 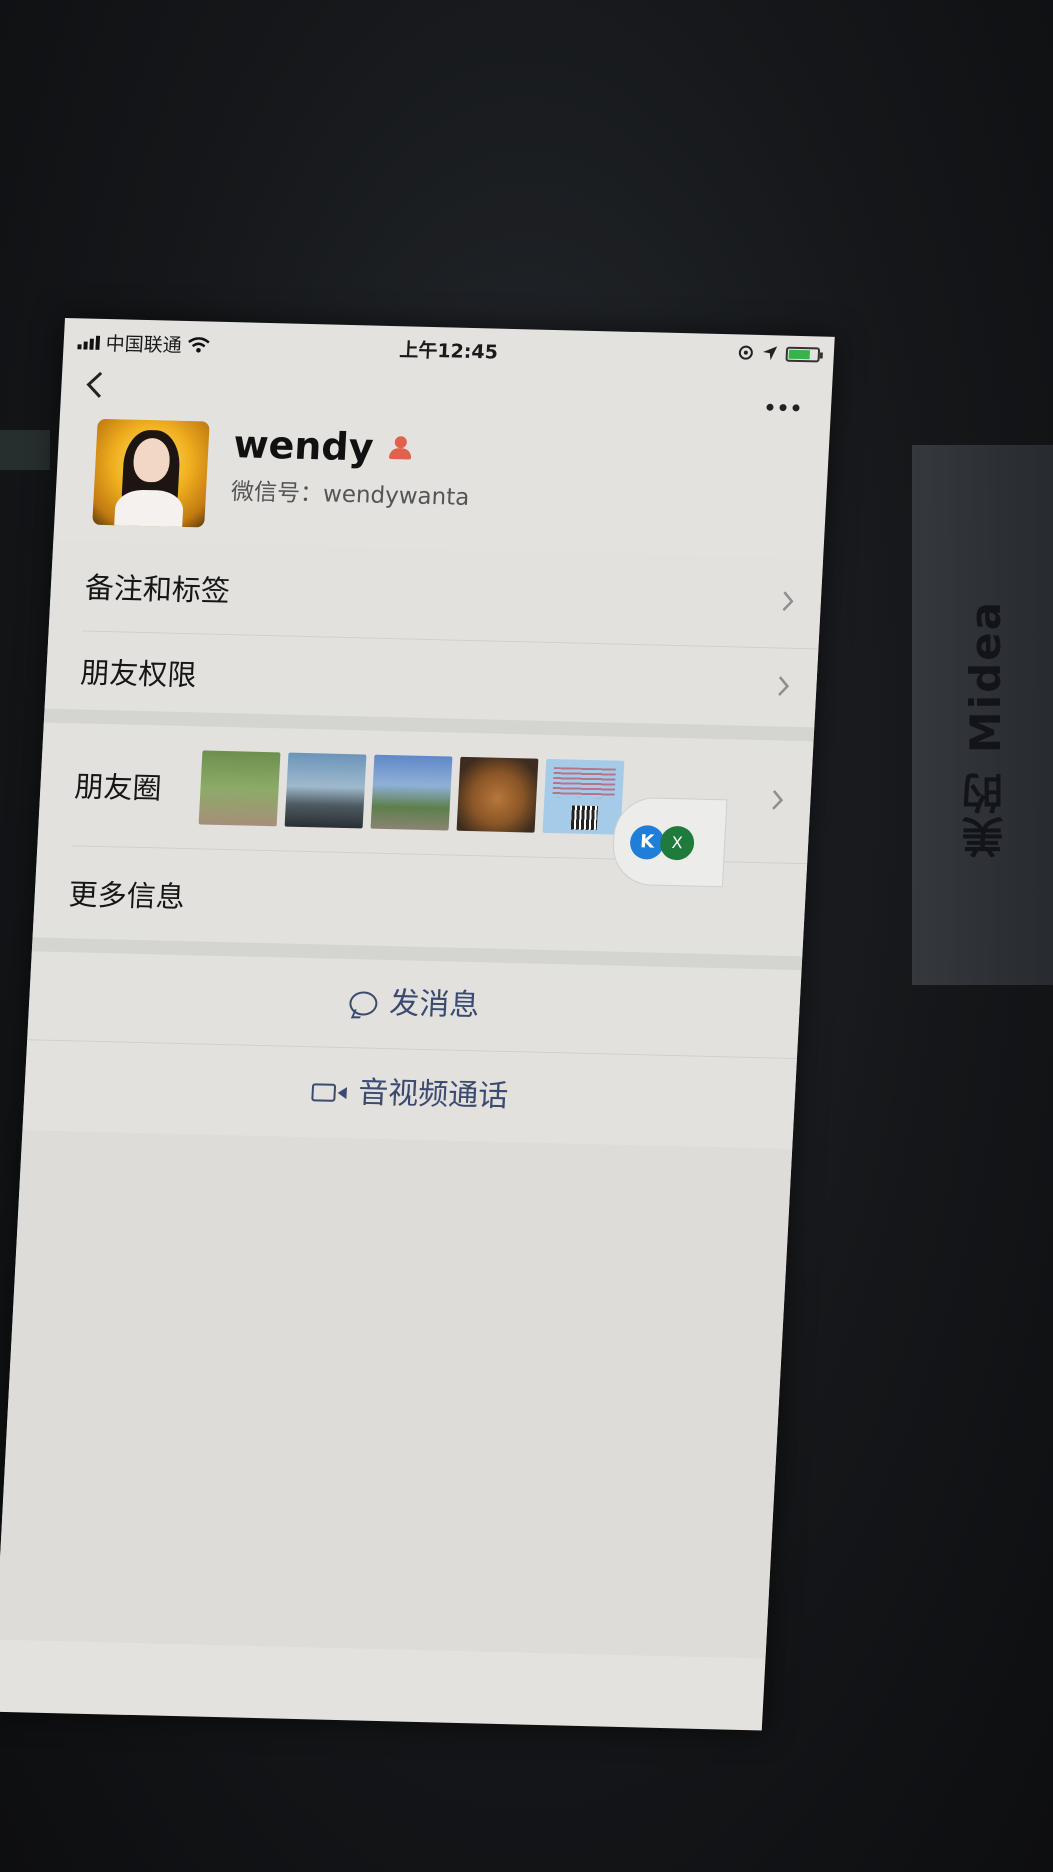 I want to click on more-icon, so click(x=783, y=407).